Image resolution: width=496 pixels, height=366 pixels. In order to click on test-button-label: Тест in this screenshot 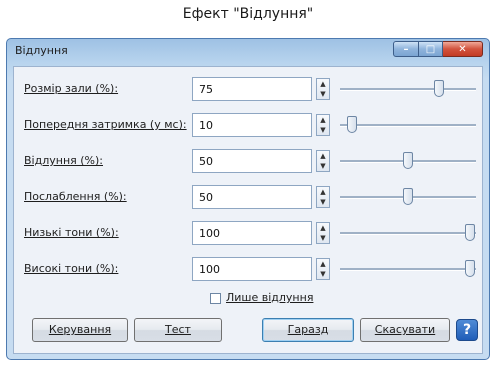, I will do `click(178, 329)`.